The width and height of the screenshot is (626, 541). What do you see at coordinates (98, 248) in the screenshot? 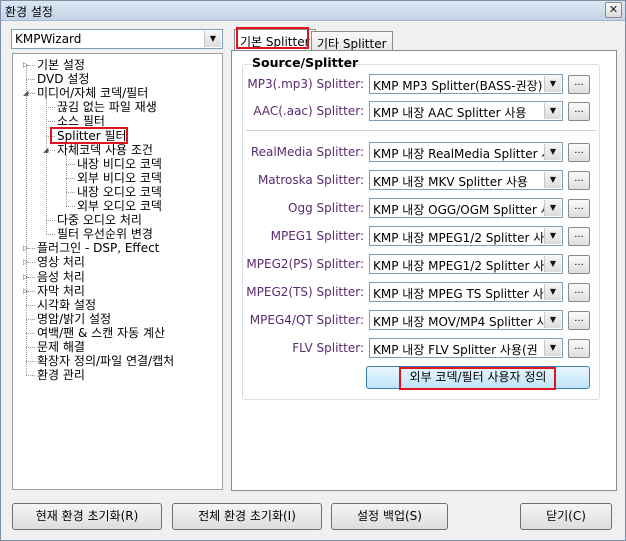
I see `tree-item-plugin-dsp-effect: 플러그인 - DSP, Effect` at bounding box center [98, 248].